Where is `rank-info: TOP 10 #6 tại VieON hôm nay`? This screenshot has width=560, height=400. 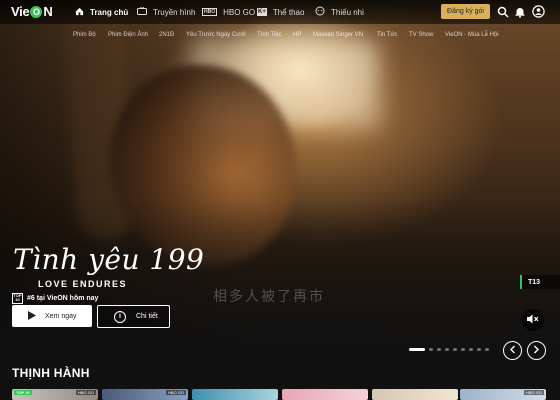 rank-info: TOP 10 #6 tại VieON hôm nay is located at coordinates (55, 298).